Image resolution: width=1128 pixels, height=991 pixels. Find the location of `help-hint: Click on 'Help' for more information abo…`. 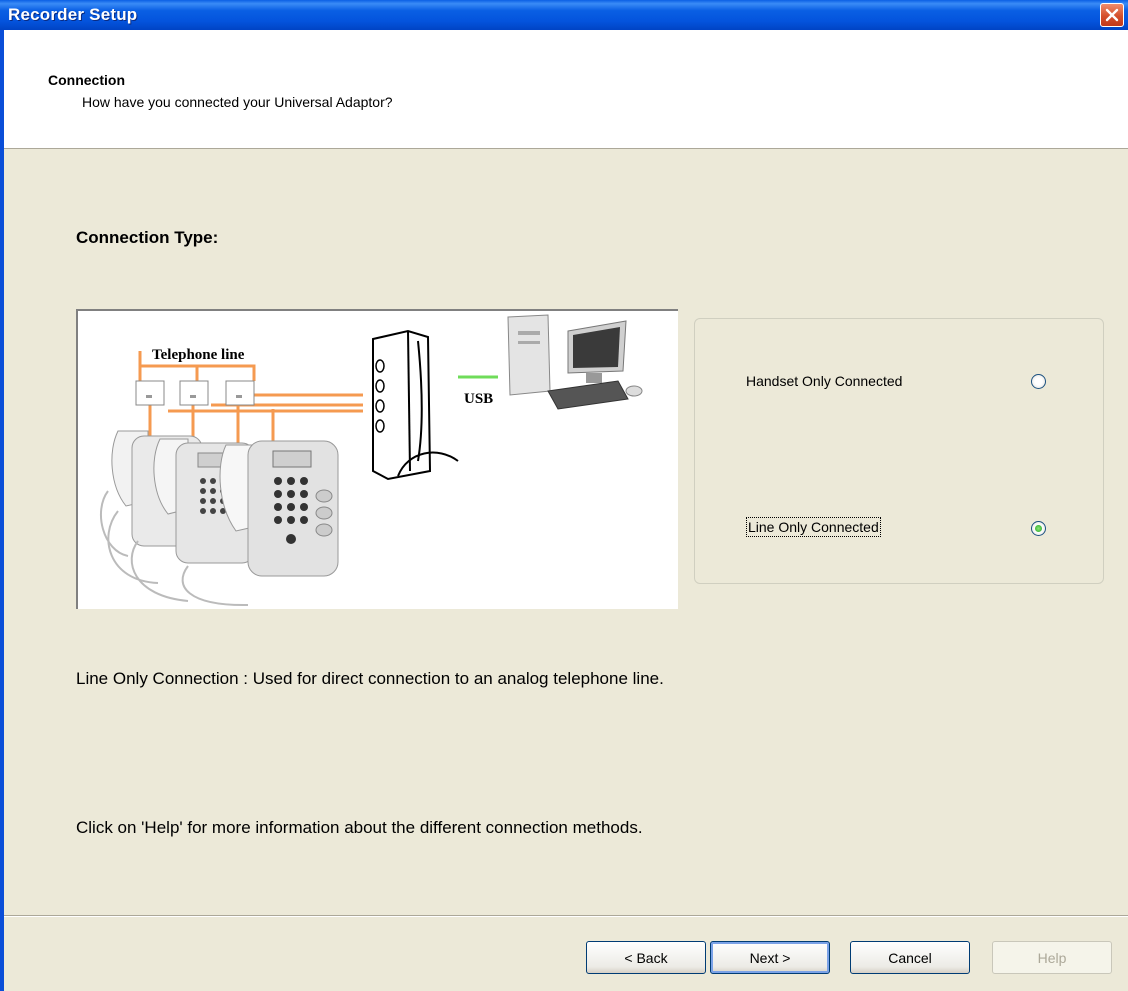

help-hint: Click on 'Help' for more information abo… is located at coordinates (359, 827).